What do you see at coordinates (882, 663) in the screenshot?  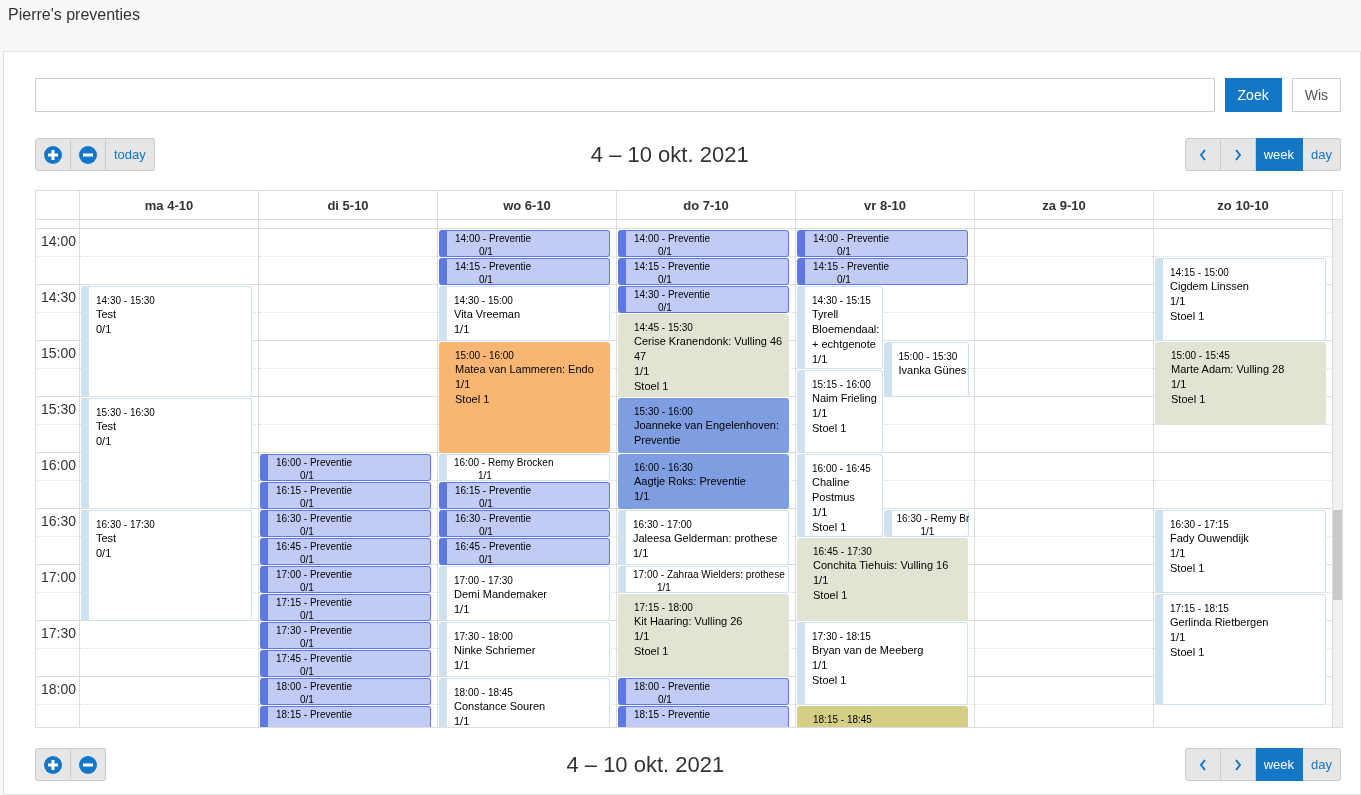 I see `appointment: 17:30 - 18:15 Bryan van de Meeberg 1/1 Stoel 1` at bounding box center [882, 663].